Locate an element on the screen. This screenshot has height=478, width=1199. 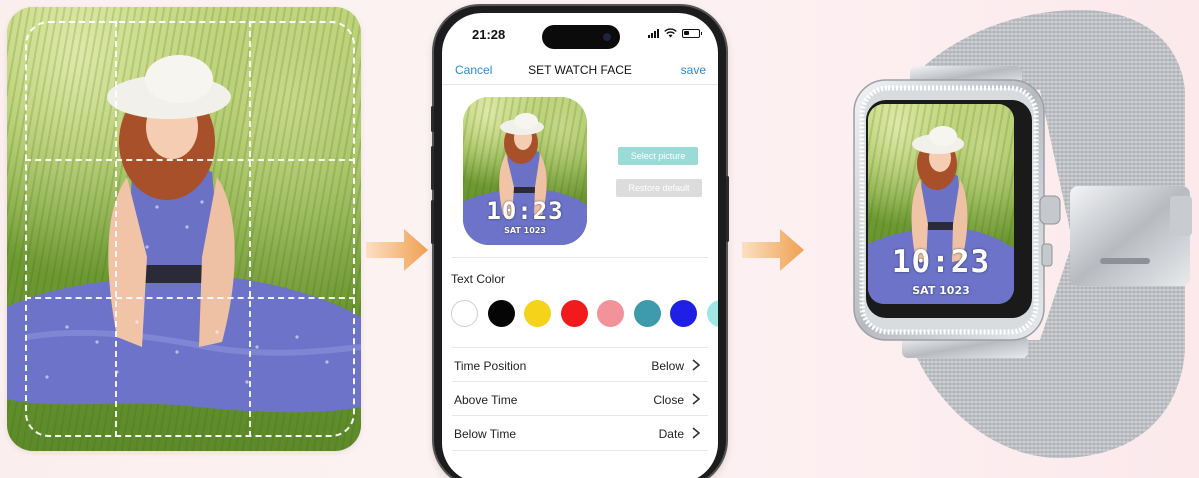
watch-screen: 10:23 SAT 1023 is located at coordinates (941, 204).